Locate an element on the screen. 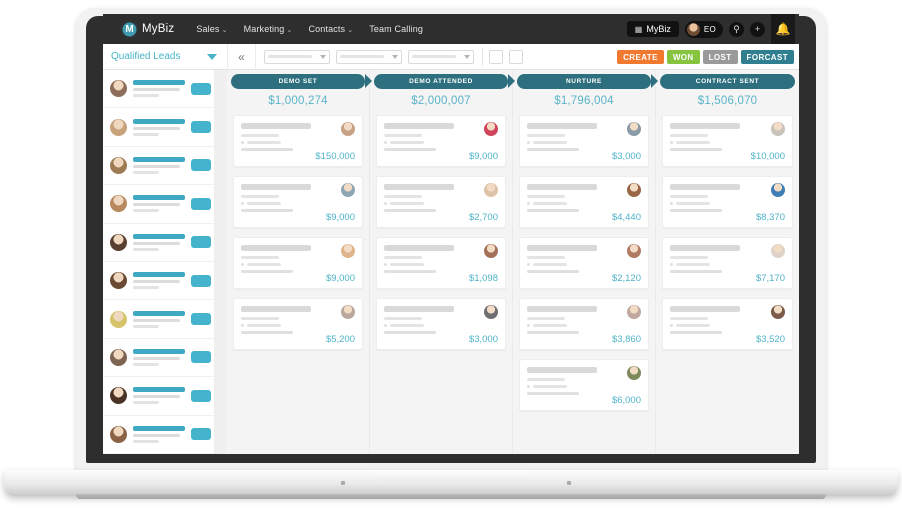  deal-title is located at coordinates (705, 248).